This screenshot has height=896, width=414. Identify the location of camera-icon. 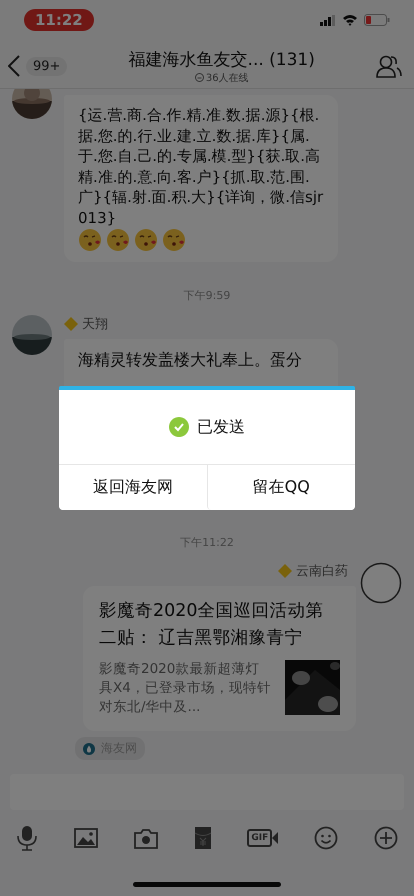
(146, 838).